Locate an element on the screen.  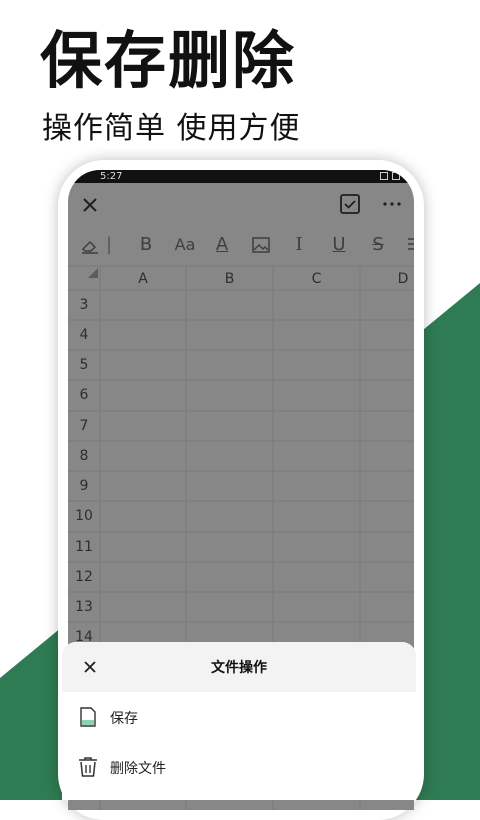
sheet-title: 文件操作 is located at coordinates (239, 668).